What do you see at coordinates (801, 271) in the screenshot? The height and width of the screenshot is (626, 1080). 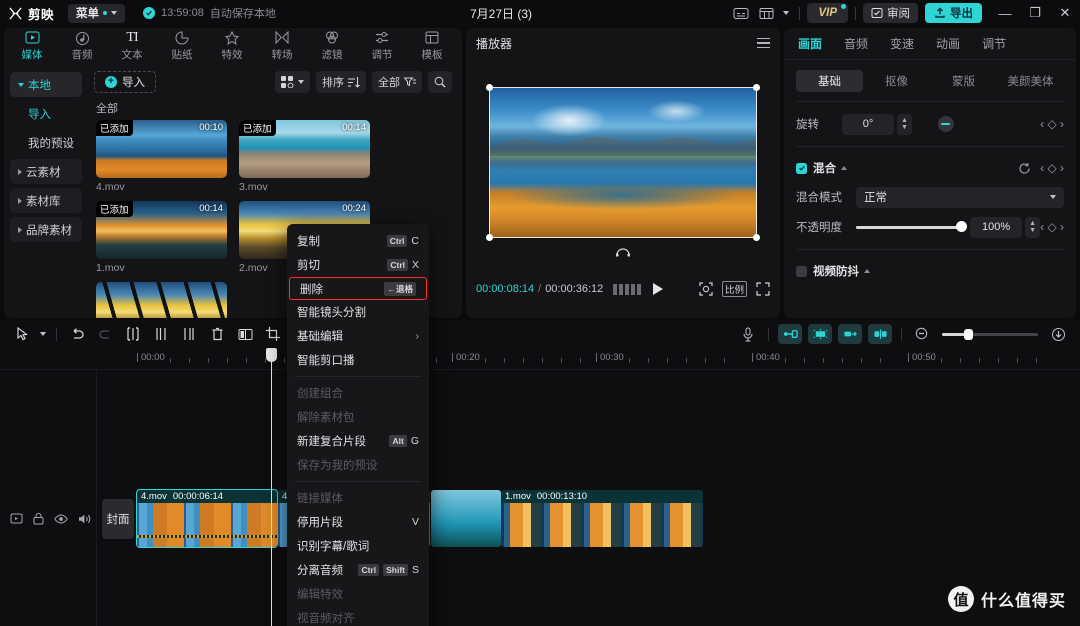 I see `stabilize-checkbox` at bounding box center [801, 271].